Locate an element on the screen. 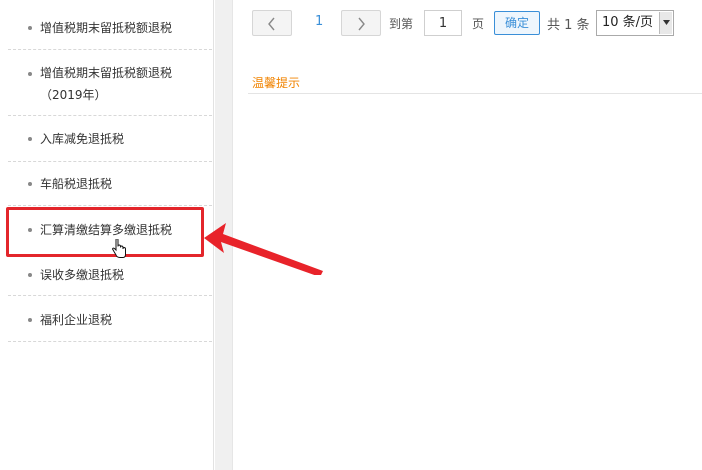  sidebar-item-label: 增值税期末留抵税额退税（2019年） is located at coordinates (106, 84).